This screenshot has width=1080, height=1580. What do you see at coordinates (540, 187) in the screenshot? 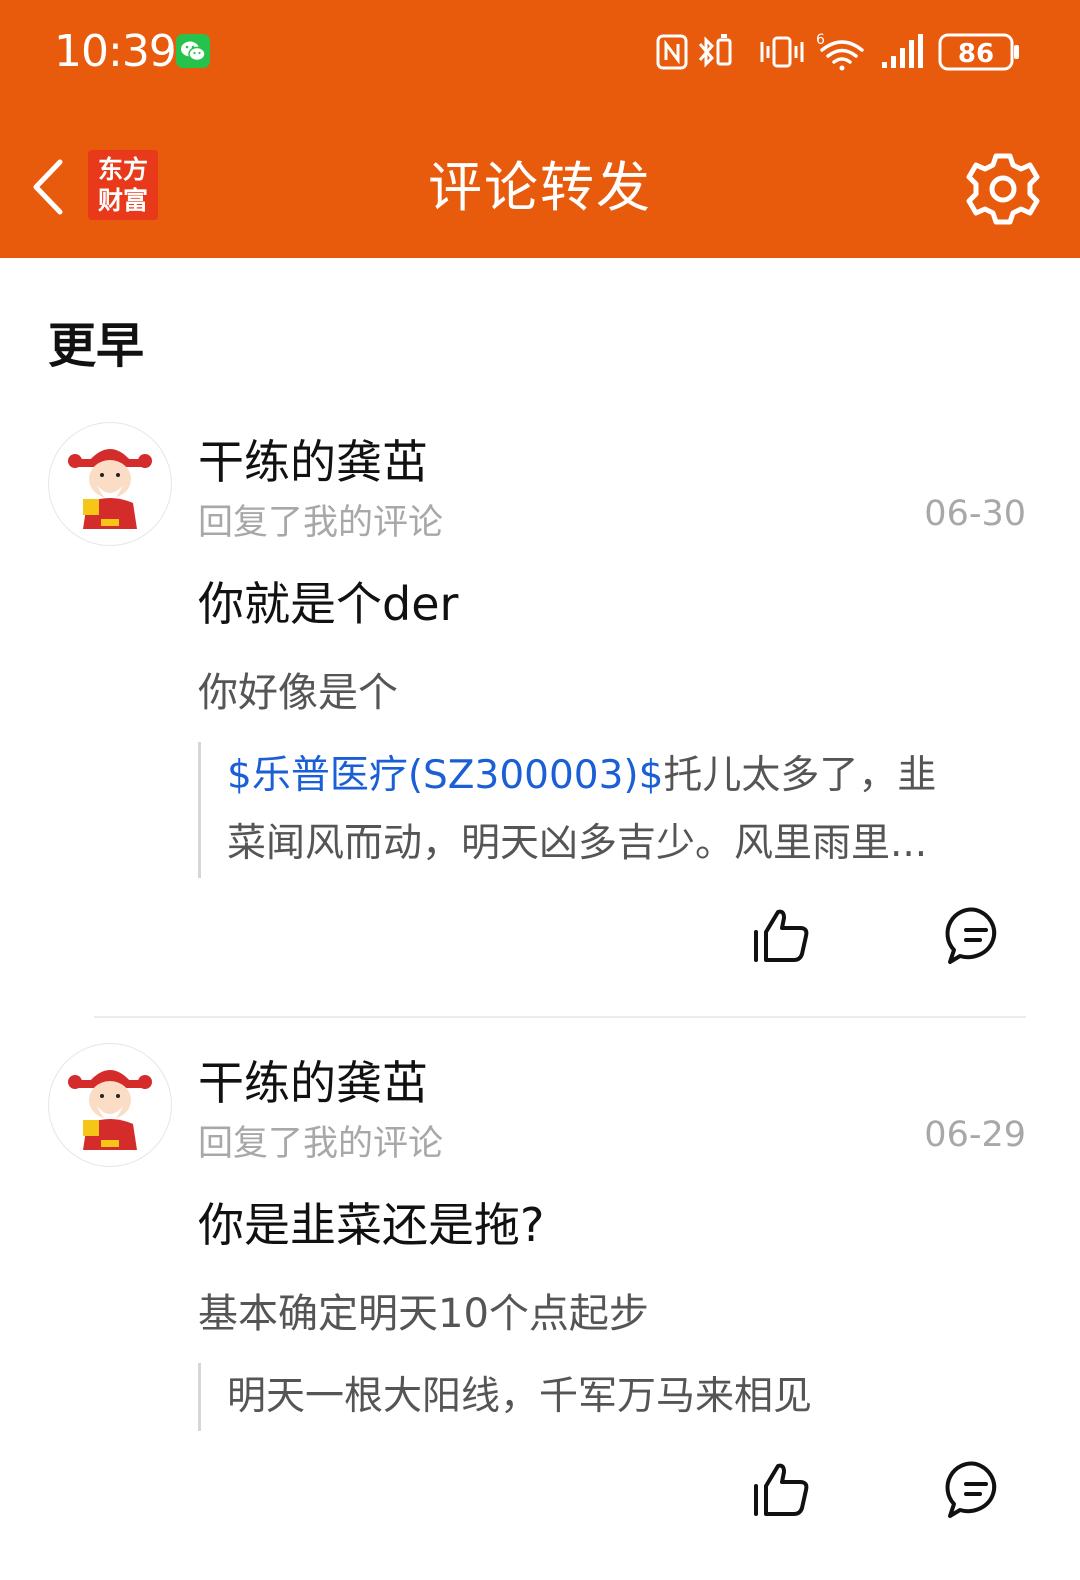
I see `page-title: 评论转发` at bounding box center [540, 187].